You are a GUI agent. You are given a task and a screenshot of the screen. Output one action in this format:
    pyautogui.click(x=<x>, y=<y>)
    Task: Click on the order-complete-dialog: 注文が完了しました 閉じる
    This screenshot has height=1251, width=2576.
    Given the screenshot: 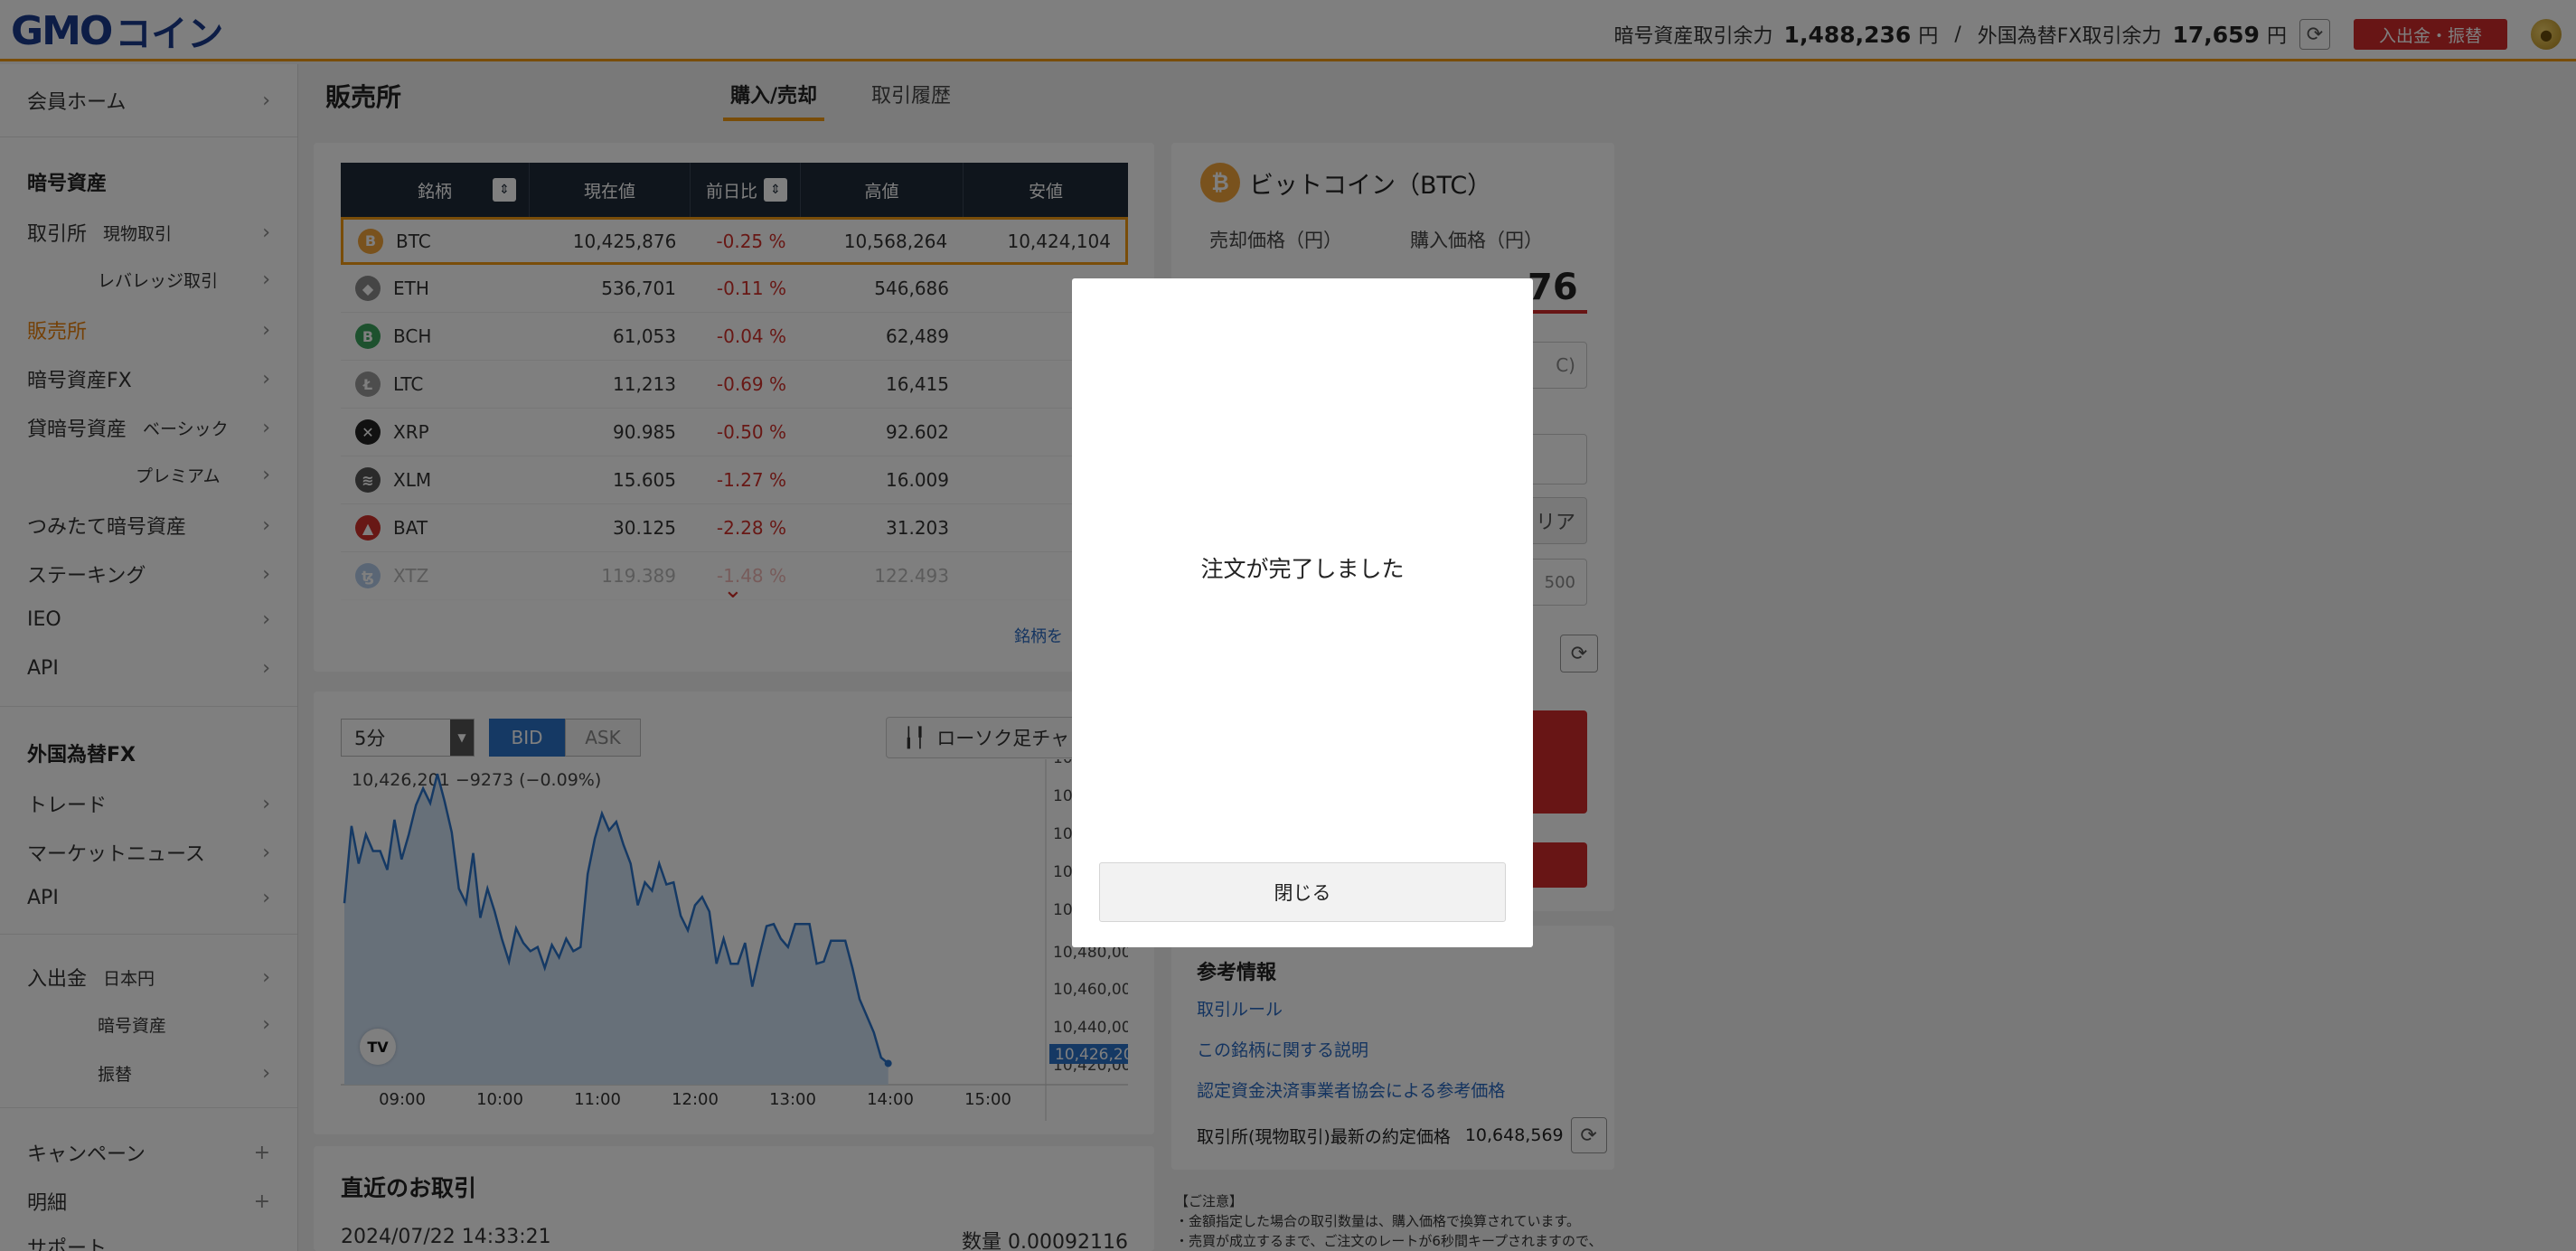 What is the action you would take?
    pyautogui.click(x=1302, y=613)
    